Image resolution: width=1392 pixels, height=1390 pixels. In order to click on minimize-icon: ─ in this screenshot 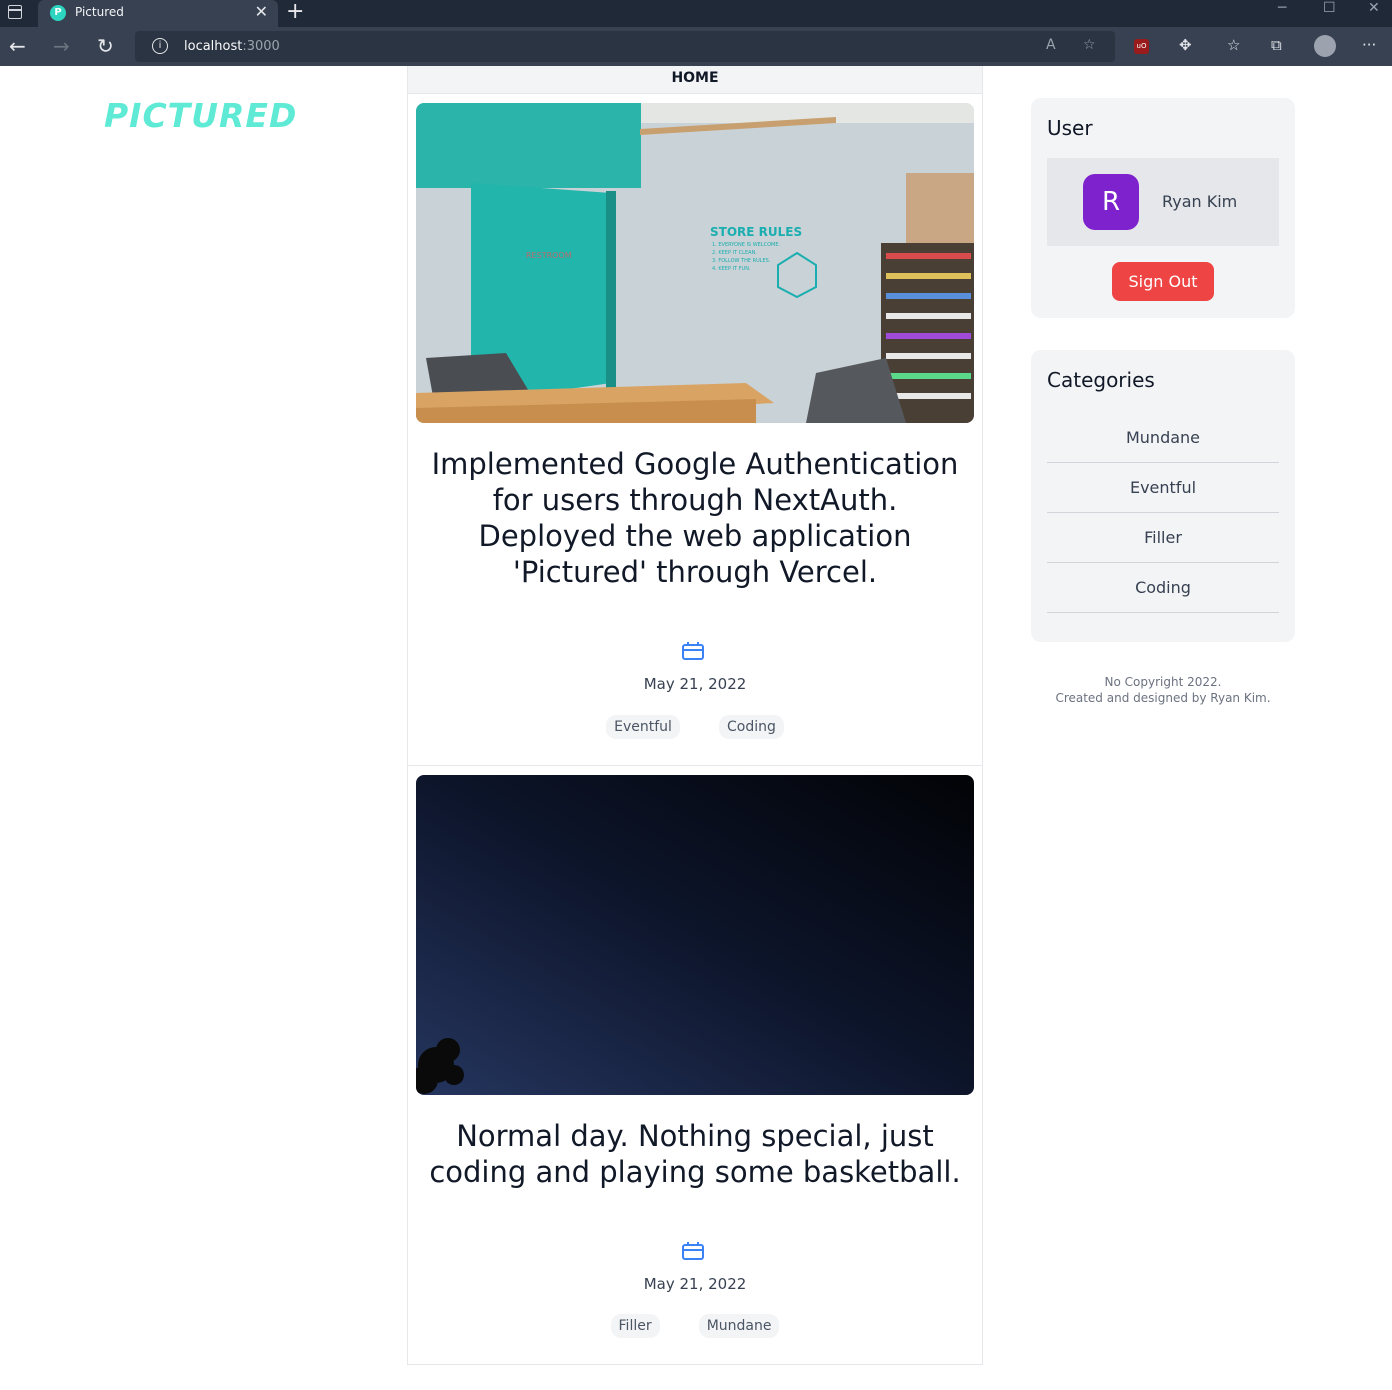, I will do `click(1282, 8)`.